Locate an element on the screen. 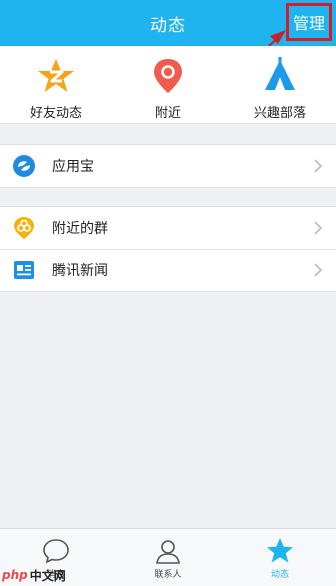 The width and height of the screenshot is (336, 586). quick-item-tribe: 兴趣部落 is located at coordinates (280, 84).